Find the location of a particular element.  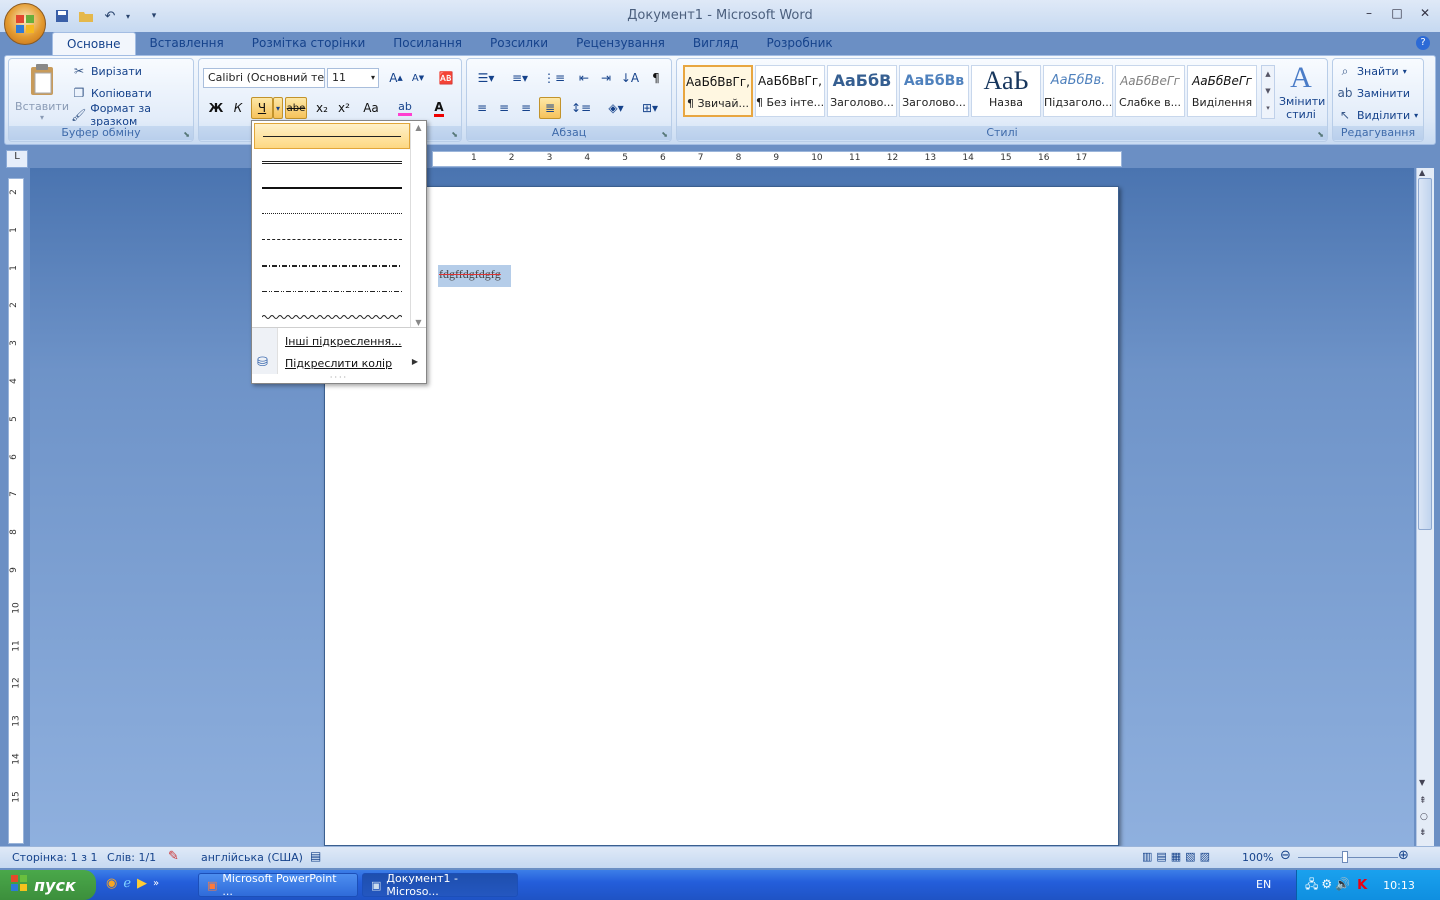

paste-button: Вставити ▾ is located at coordinates (42, 92).